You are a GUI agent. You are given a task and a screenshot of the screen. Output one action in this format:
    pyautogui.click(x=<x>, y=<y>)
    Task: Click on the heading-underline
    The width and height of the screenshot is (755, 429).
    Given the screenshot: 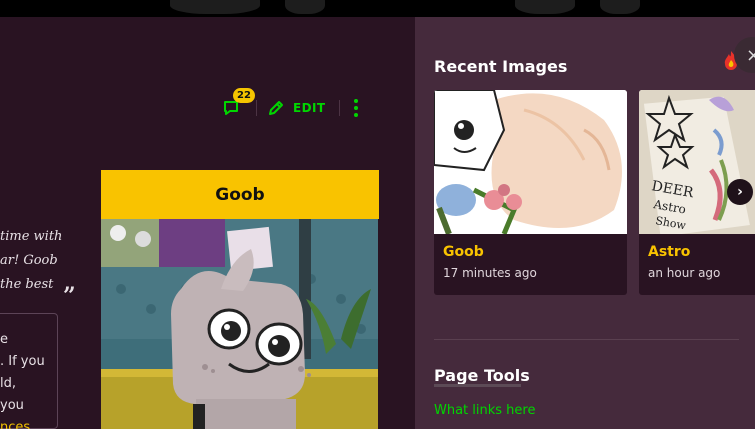 What is the action you would take?
    pyautogui.click(x=477, y=385)
    